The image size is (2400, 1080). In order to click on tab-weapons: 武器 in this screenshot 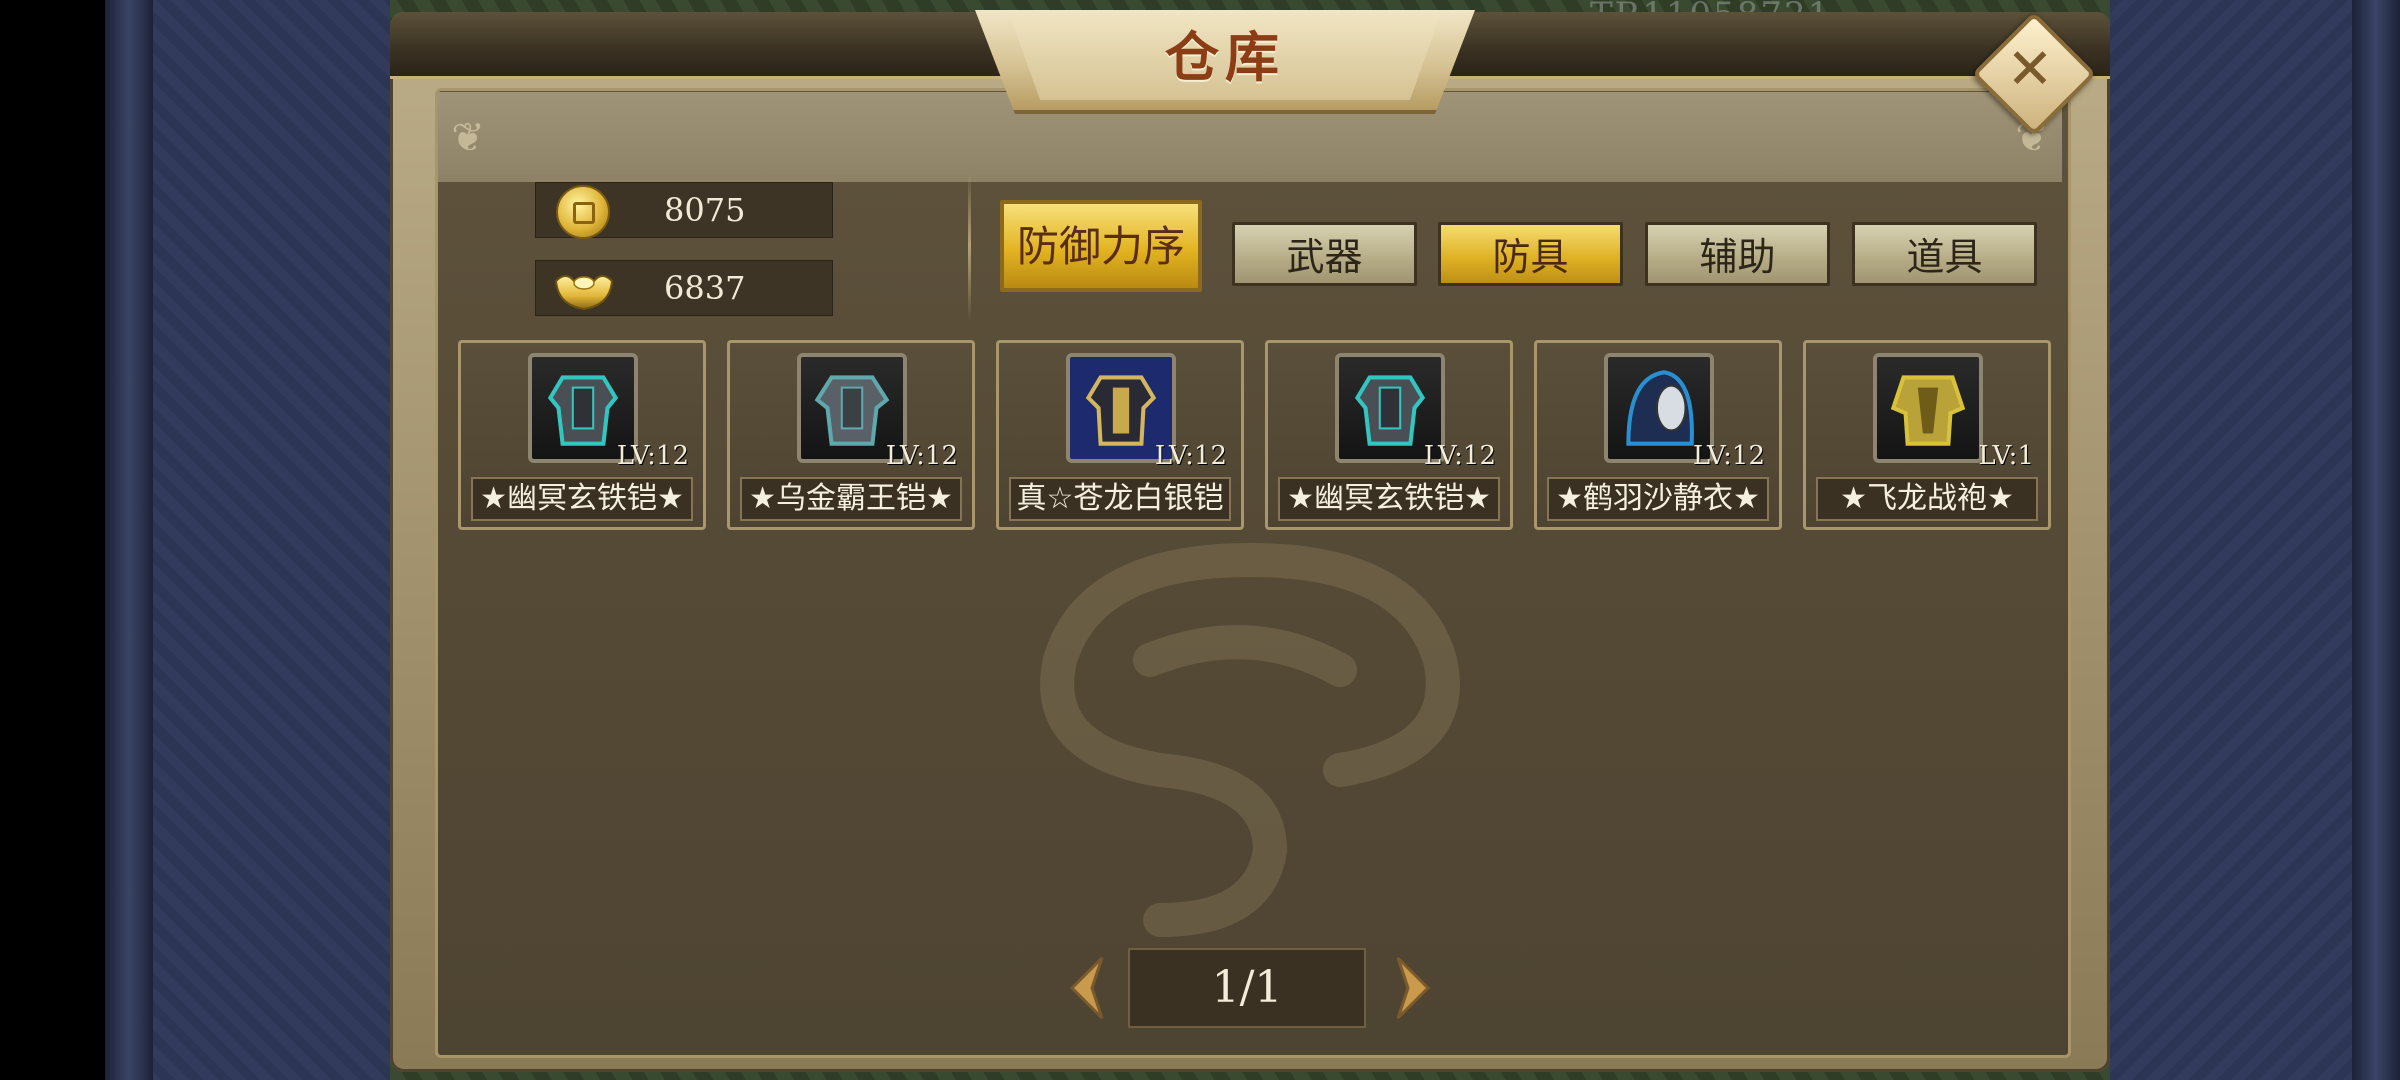, I will do `click(1324, 254)`.